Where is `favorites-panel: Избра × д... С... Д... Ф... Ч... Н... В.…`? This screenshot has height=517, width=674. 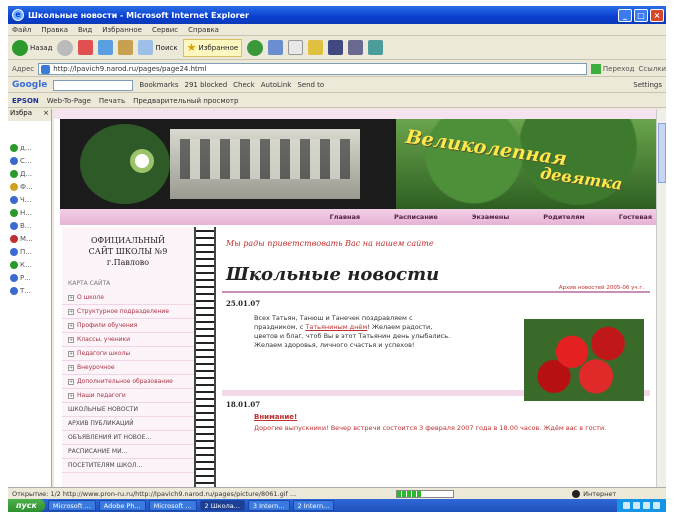 favorites-panel: Избра × д... С... Д... Ф... Ч... Н... В.… is located at coordinates (30, 299).